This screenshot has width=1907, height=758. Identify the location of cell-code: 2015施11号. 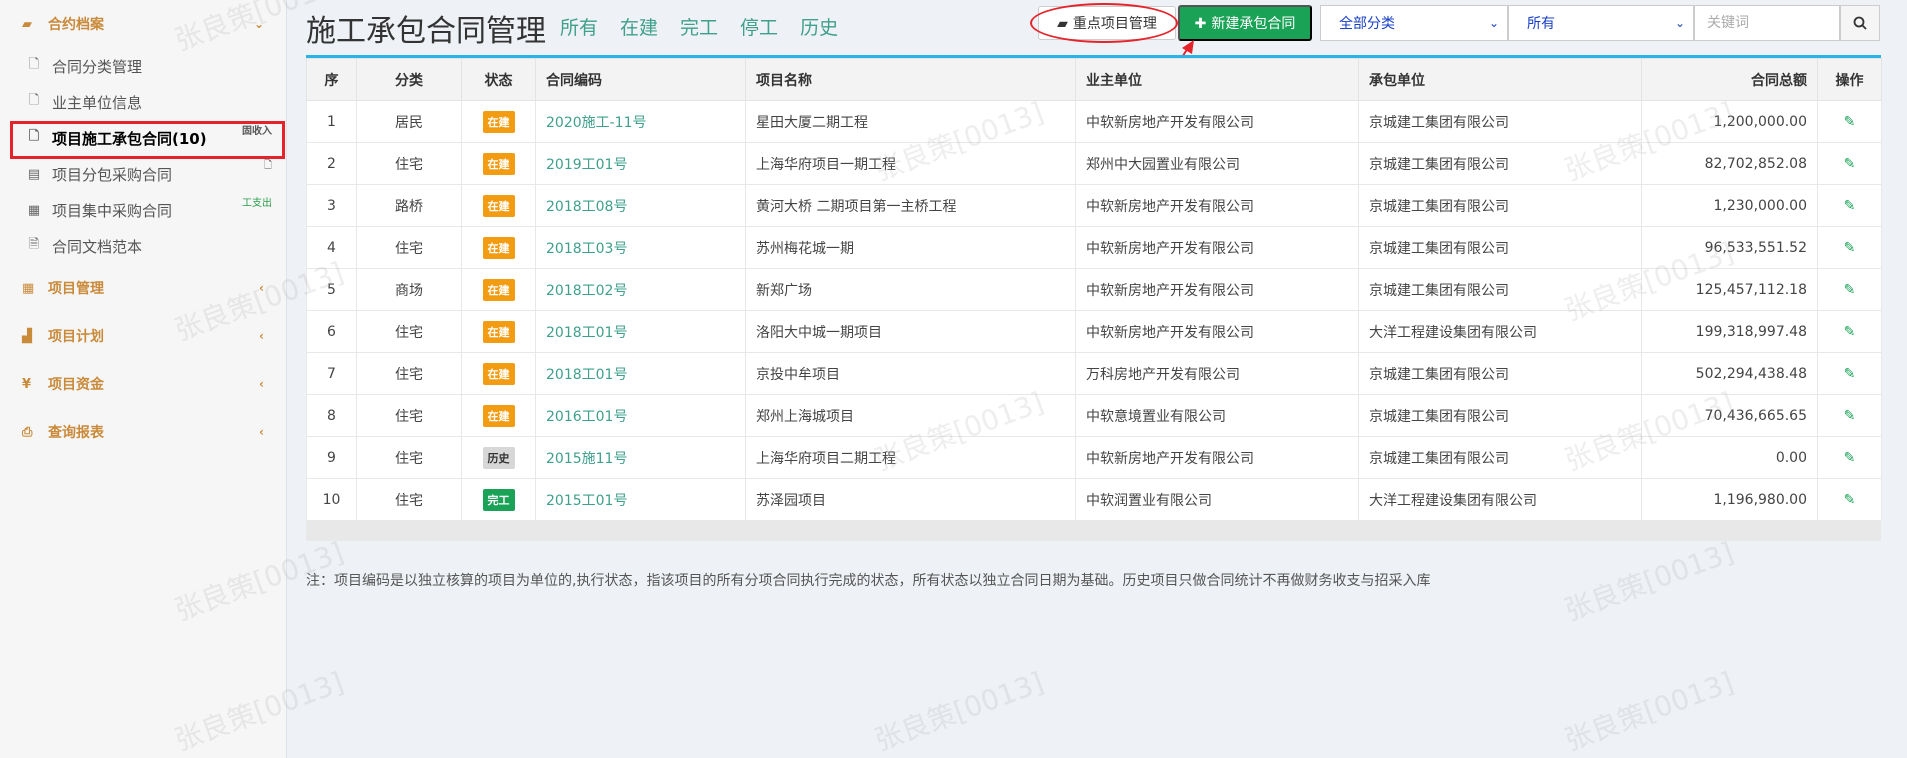
(640, 457).